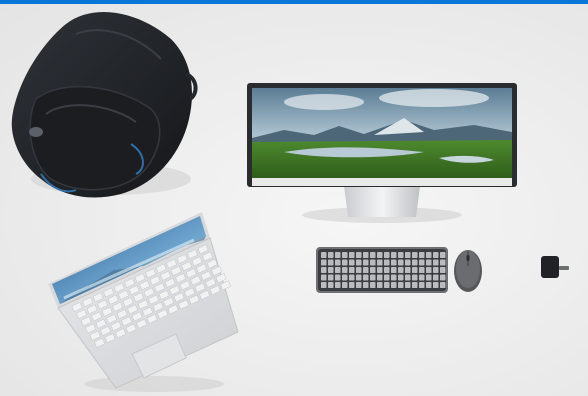  Describe the element at coordinates (468, 271) in the screenshot. I see `mouse-image` at that location.